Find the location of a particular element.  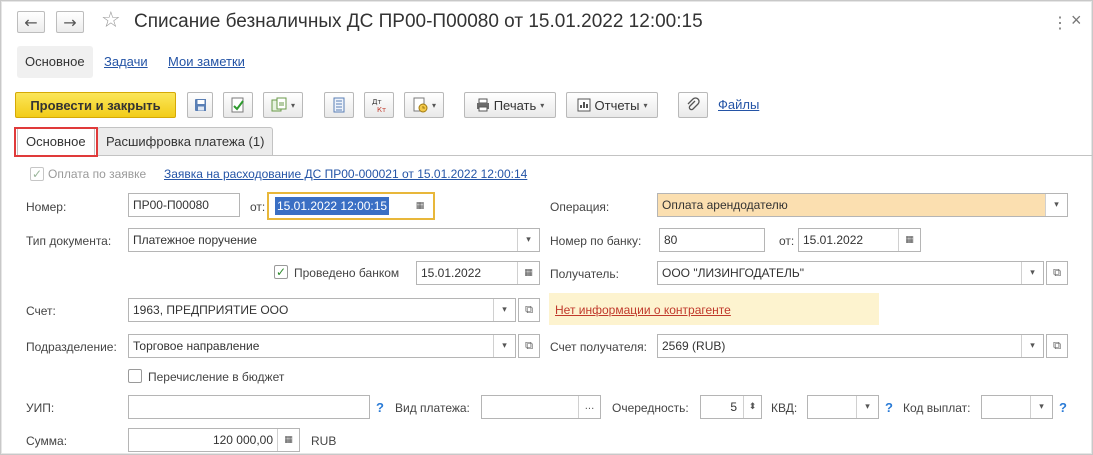

create-based-icon is located at coordinates (279, 104).